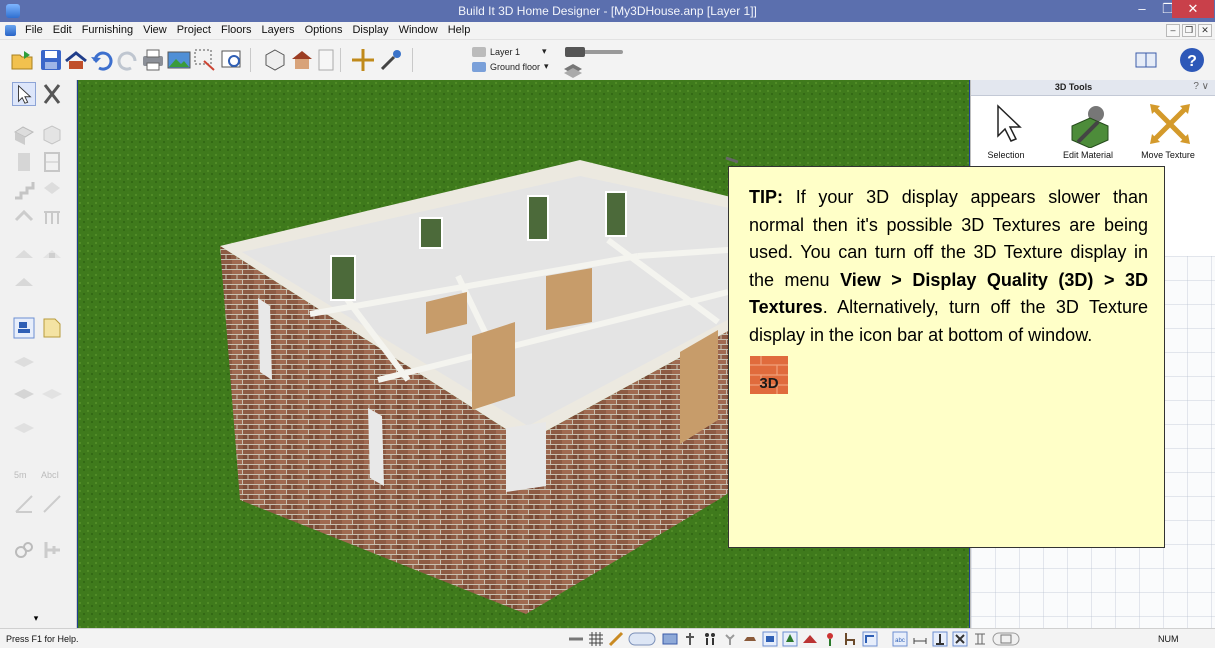  What do you see at coordinates (52, 394) in the screenshot?
I see `terrain-tool-icon` at bounding box center [52, 394].